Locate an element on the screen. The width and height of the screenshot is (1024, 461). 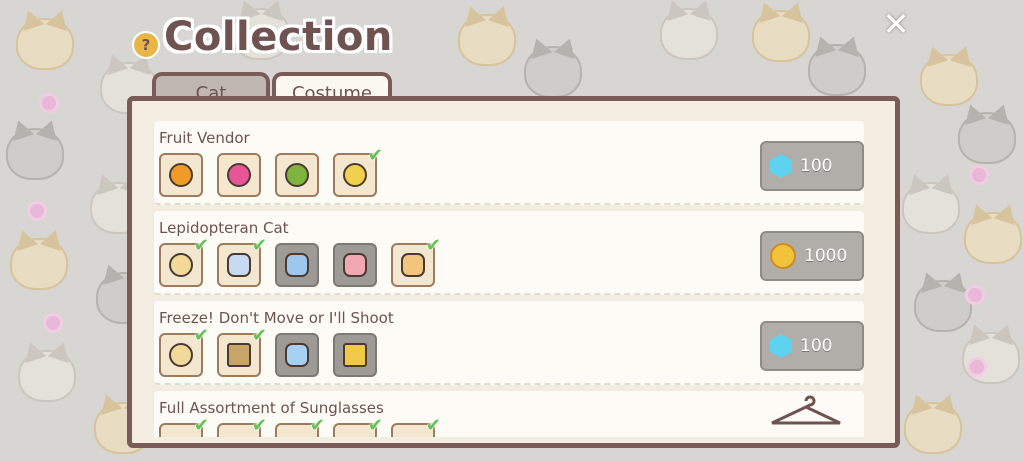
close-button: ✕ is located at coordinates (896, 24).